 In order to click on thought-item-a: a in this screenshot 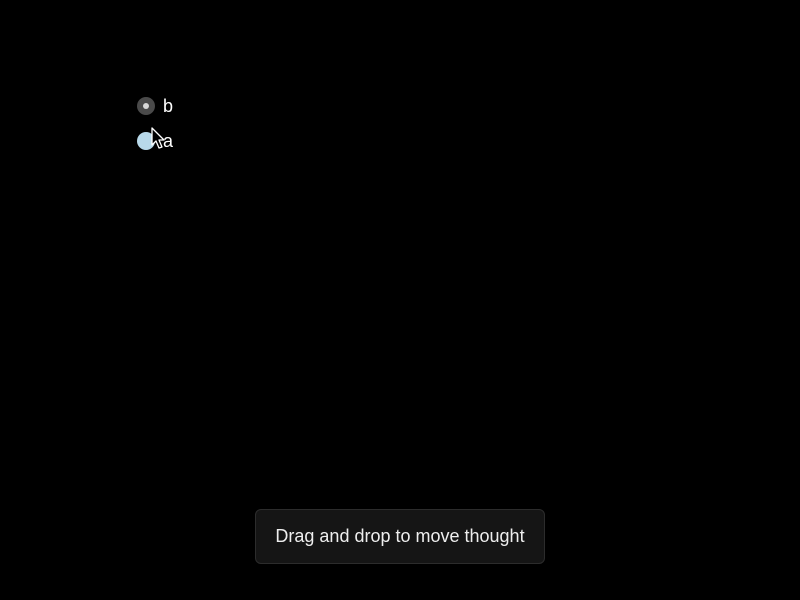, I will do `click(154, 141)`.